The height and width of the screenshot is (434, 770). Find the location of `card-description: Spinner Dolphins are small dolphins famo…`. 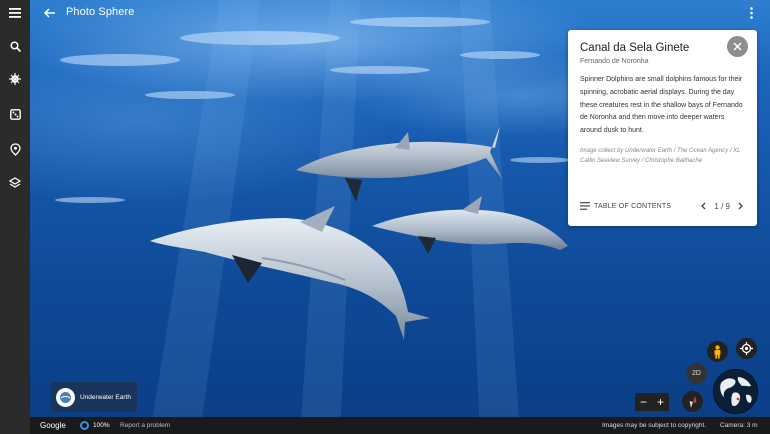

card-description: Spinner Dolphins are small dolphins famo… is located at coordinates (661, 105).